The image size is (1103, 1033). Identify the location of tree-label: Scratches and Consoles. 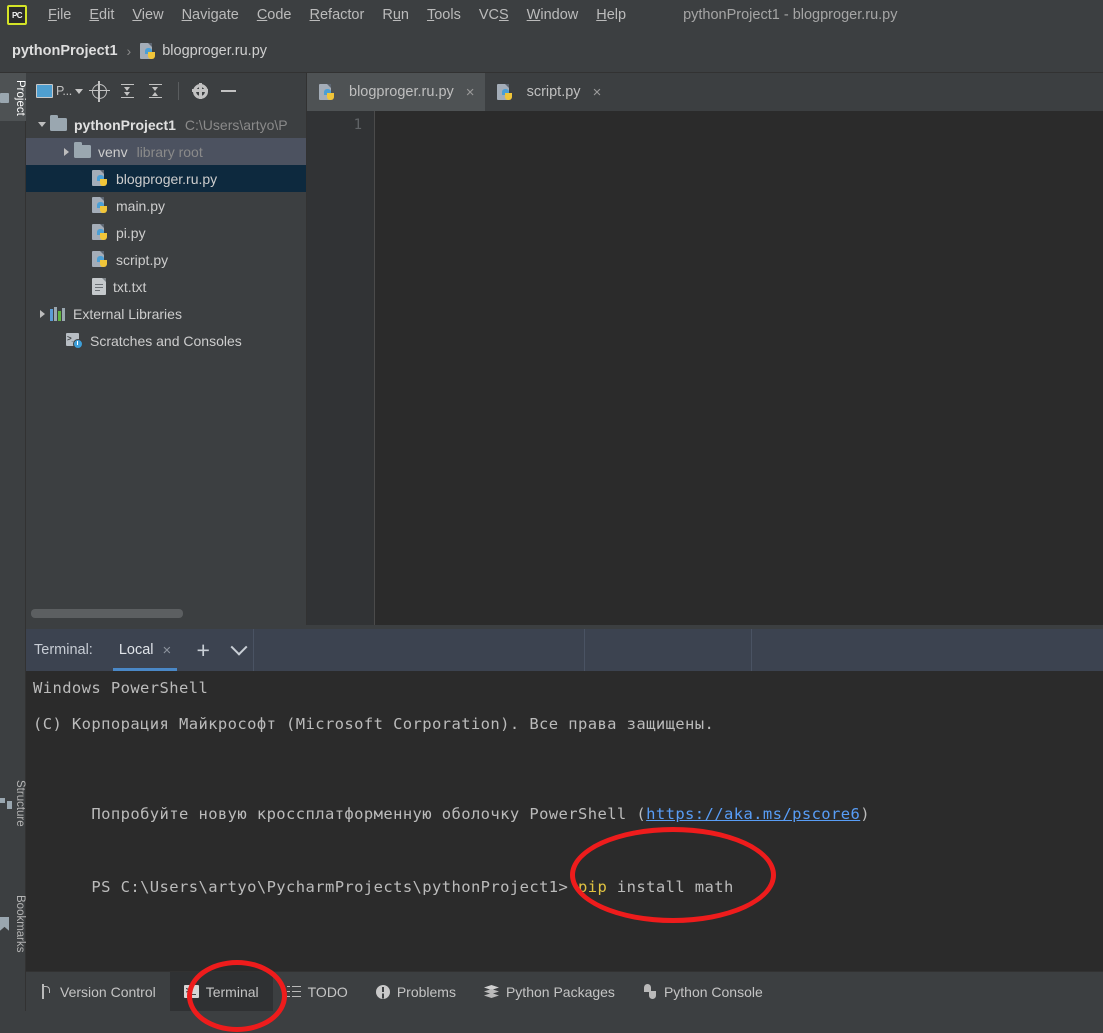
(166, 340).